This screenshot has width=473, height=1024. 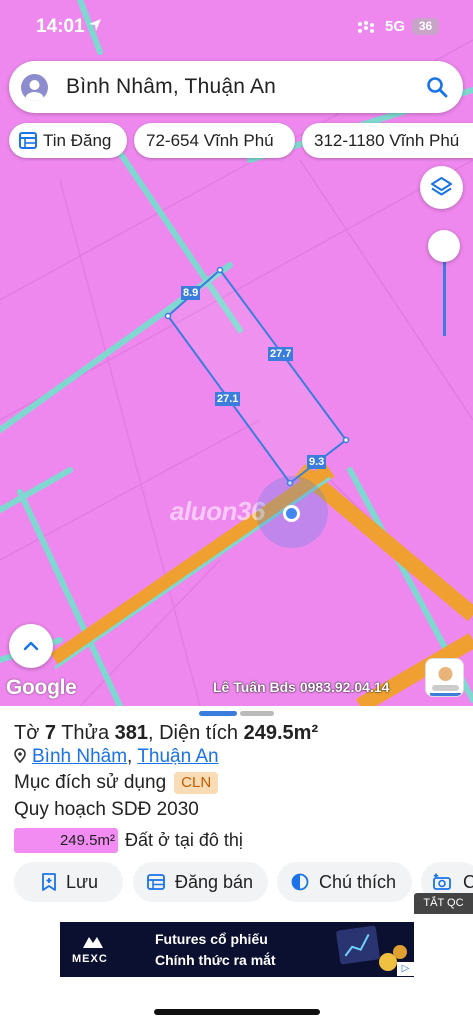 I want to click on planning-heading: Quy hoạch SDĐ 2030, so click(x=106, y=809).